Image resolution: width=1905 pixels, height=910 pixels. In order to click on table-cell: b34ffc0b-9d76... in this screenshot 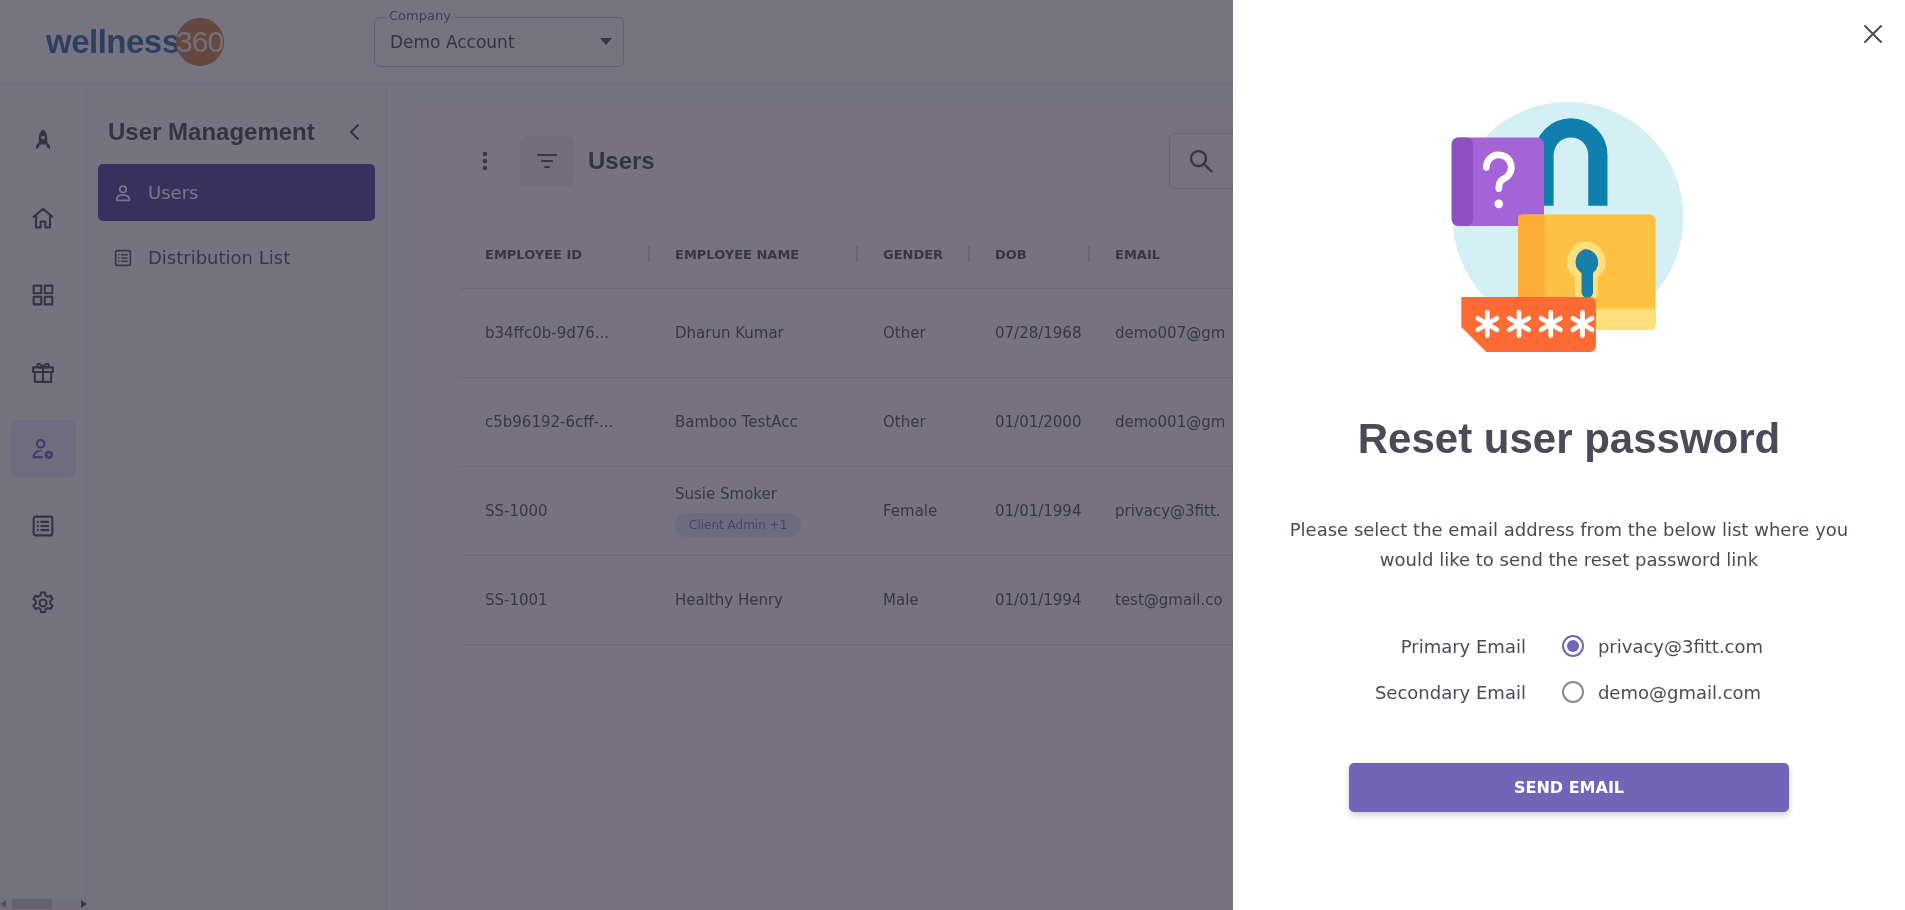, I will do `click(555, 333)`.